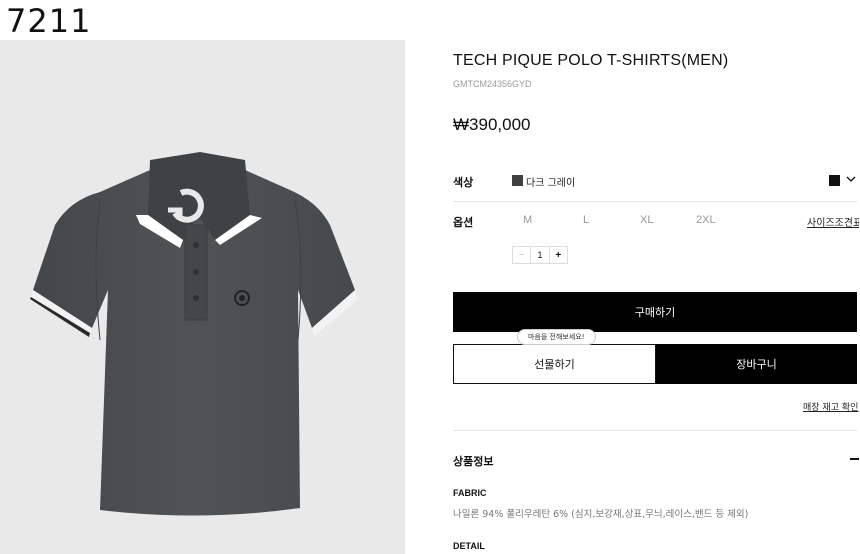 The image size is (860, 554). I want to click on quantity-value: 1, so click(539, 255).